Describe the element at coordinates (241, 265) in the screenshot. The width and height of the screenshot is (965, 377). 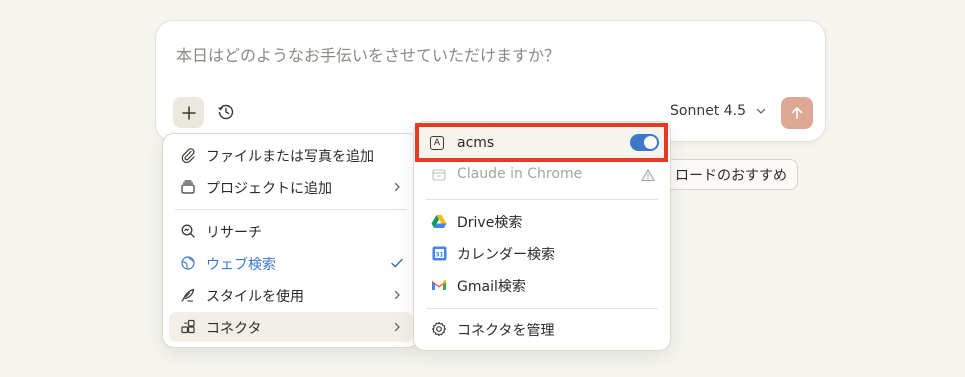
I see `menu-item-label: ウェブ検索` at that location.